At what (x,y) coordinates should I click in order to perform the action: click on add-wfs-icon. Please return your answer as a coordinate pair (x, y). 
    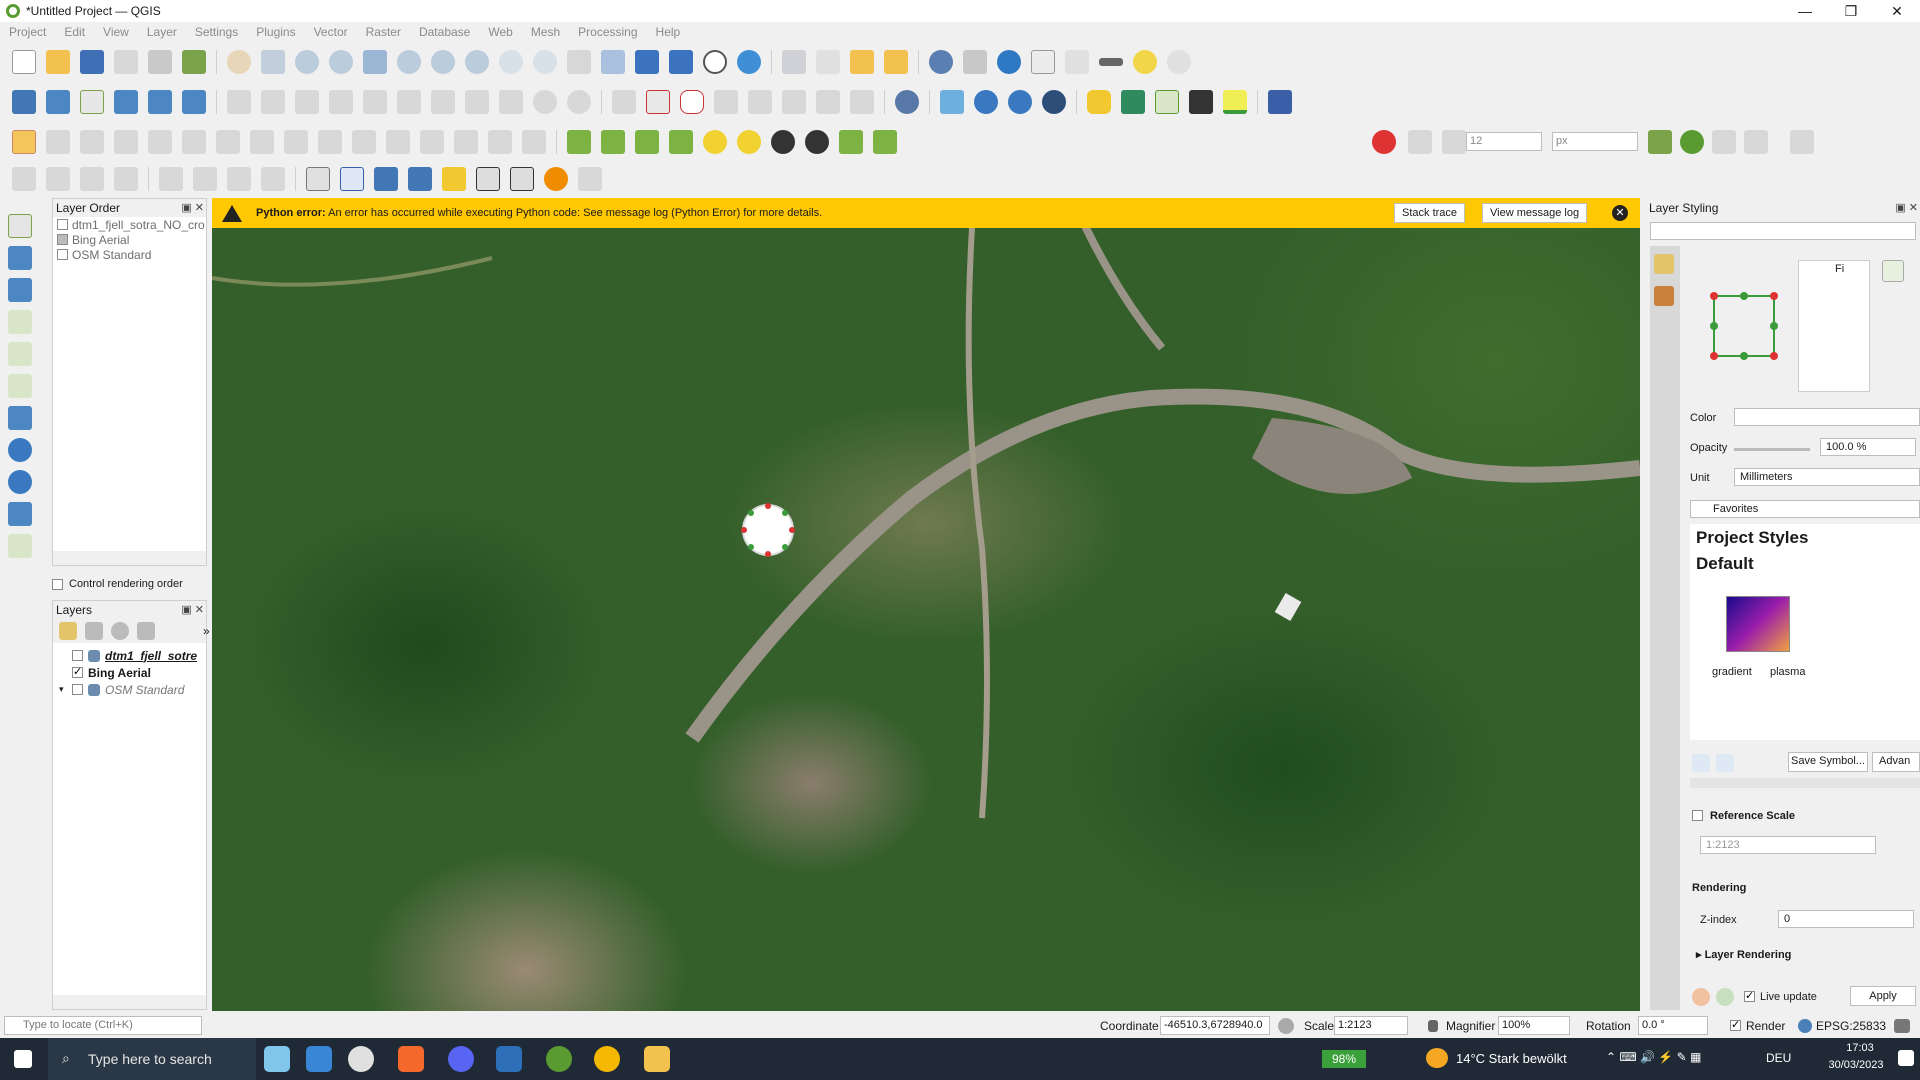
    Looking at the image, I should click on (1020, 102).